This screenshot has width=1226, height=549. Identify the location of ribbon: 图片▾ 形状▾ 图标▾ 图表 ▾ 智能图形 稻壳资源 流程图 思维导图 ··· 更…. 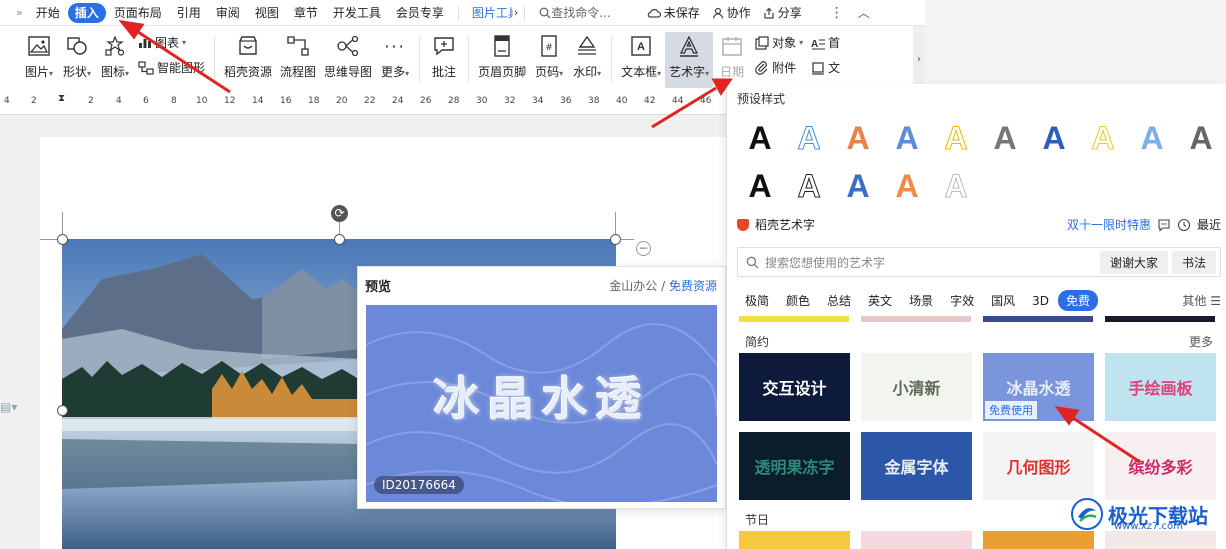
(462, 59).